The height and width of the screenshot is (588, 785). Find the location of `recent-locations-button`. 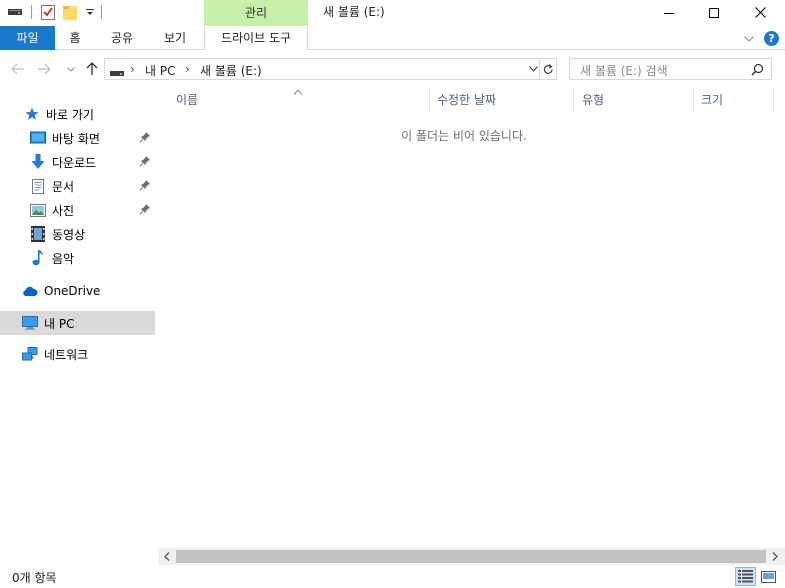

recent-locations-button is located at coordinates (71, 69).